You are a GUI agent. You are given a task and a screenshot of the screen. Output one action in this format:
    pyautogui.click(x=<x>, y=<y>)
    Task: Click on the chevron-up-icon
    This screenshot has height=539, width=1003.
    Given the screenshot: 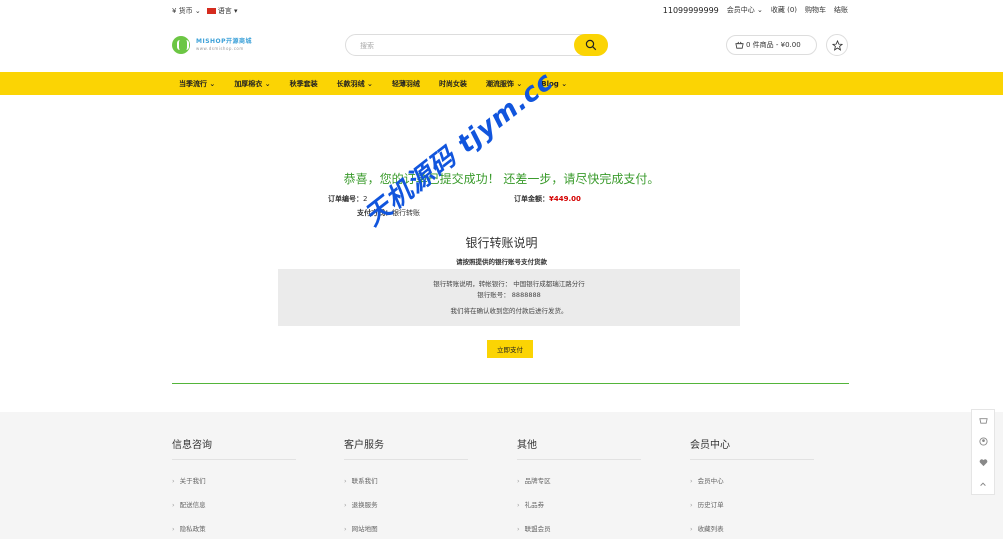 What is the action you would take?
    pyautogui.click(x=983, y=484)
    